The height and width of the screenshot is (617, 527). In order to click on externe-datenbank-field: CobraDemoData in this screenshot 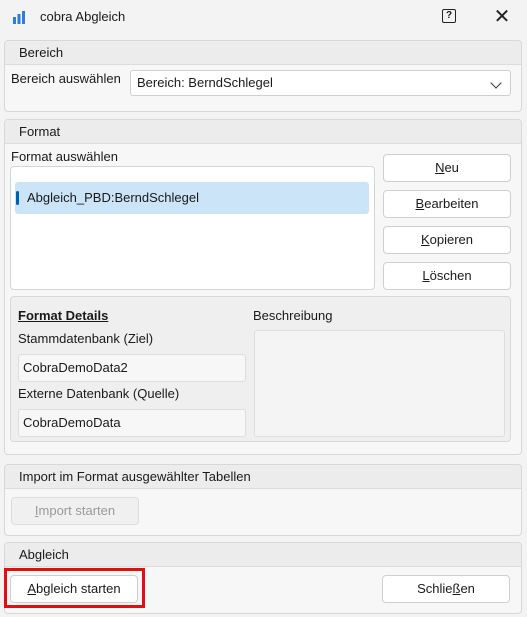, I will do `click(132, 423)`.